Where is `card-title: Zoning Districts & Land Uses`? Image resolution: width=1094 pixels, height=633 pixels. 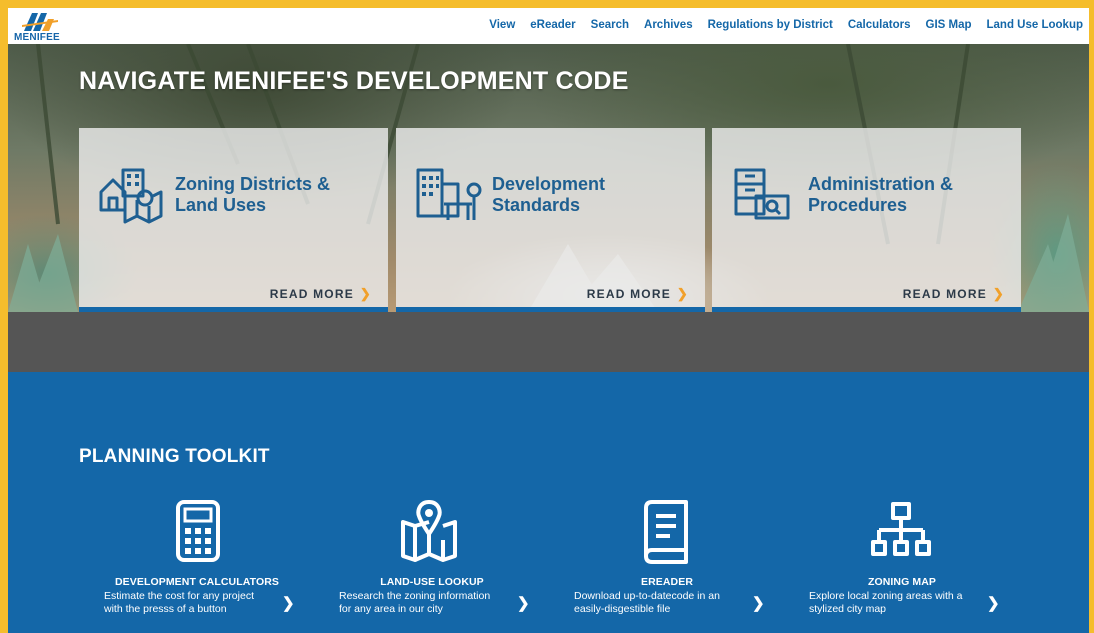 card-title: Zoning Districts & Land Uses is located at coordinates (275, 195).